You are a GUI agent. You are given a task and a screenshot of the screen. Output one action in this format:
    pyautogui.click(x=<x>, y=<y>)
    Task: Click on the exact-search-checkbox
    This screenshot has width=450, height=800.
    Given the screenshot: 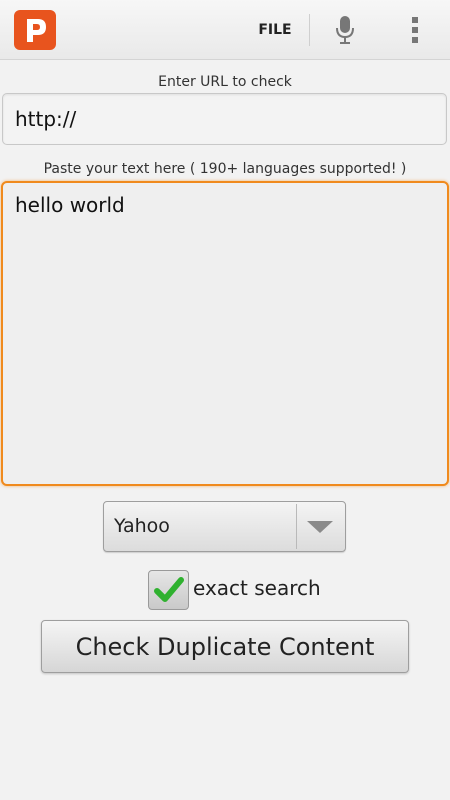 What is the action you would take?
    pyautogui.click(x=168, y=590)
    